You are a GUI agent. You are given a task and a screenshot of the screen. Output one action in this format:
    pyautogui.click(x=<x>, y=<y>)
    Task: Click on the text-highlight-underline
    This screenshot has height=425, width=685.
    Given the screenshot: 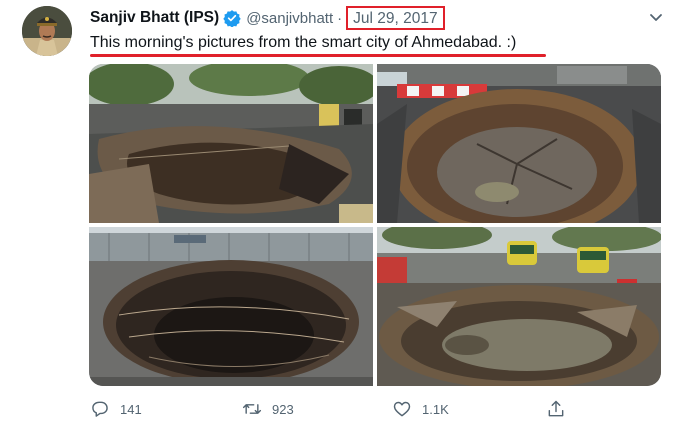 What is the action you would take?
    pyautogui.click(x=318, y=55)
    